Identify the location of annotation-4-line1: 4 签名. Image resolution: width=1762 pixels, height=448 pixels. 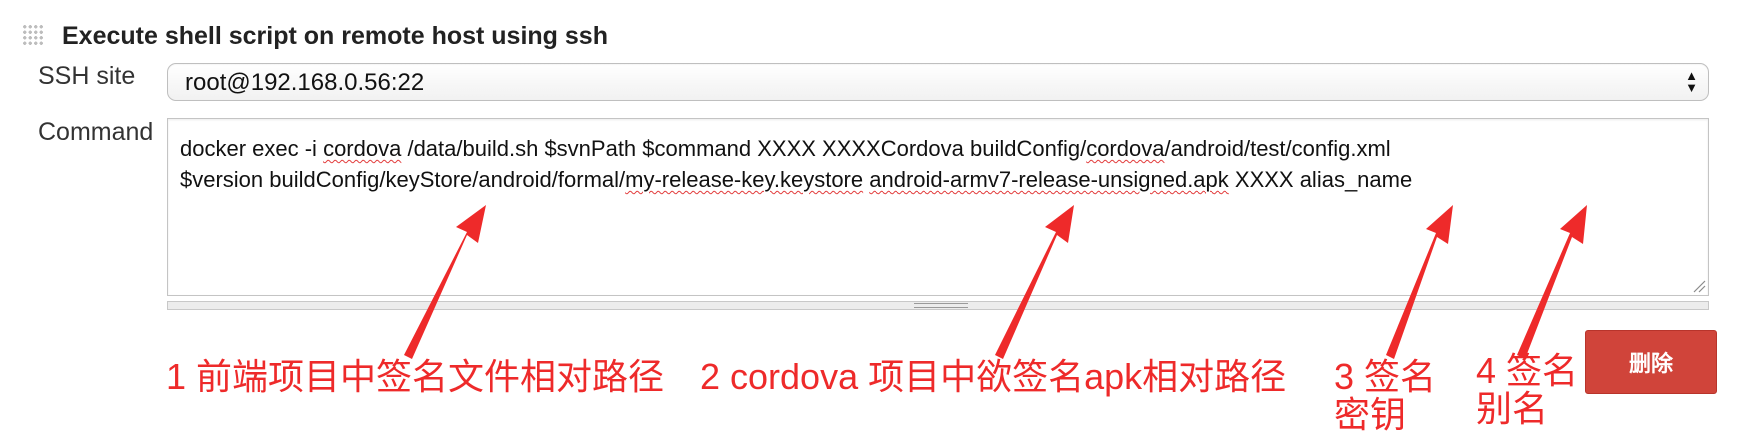
(1527, 370).